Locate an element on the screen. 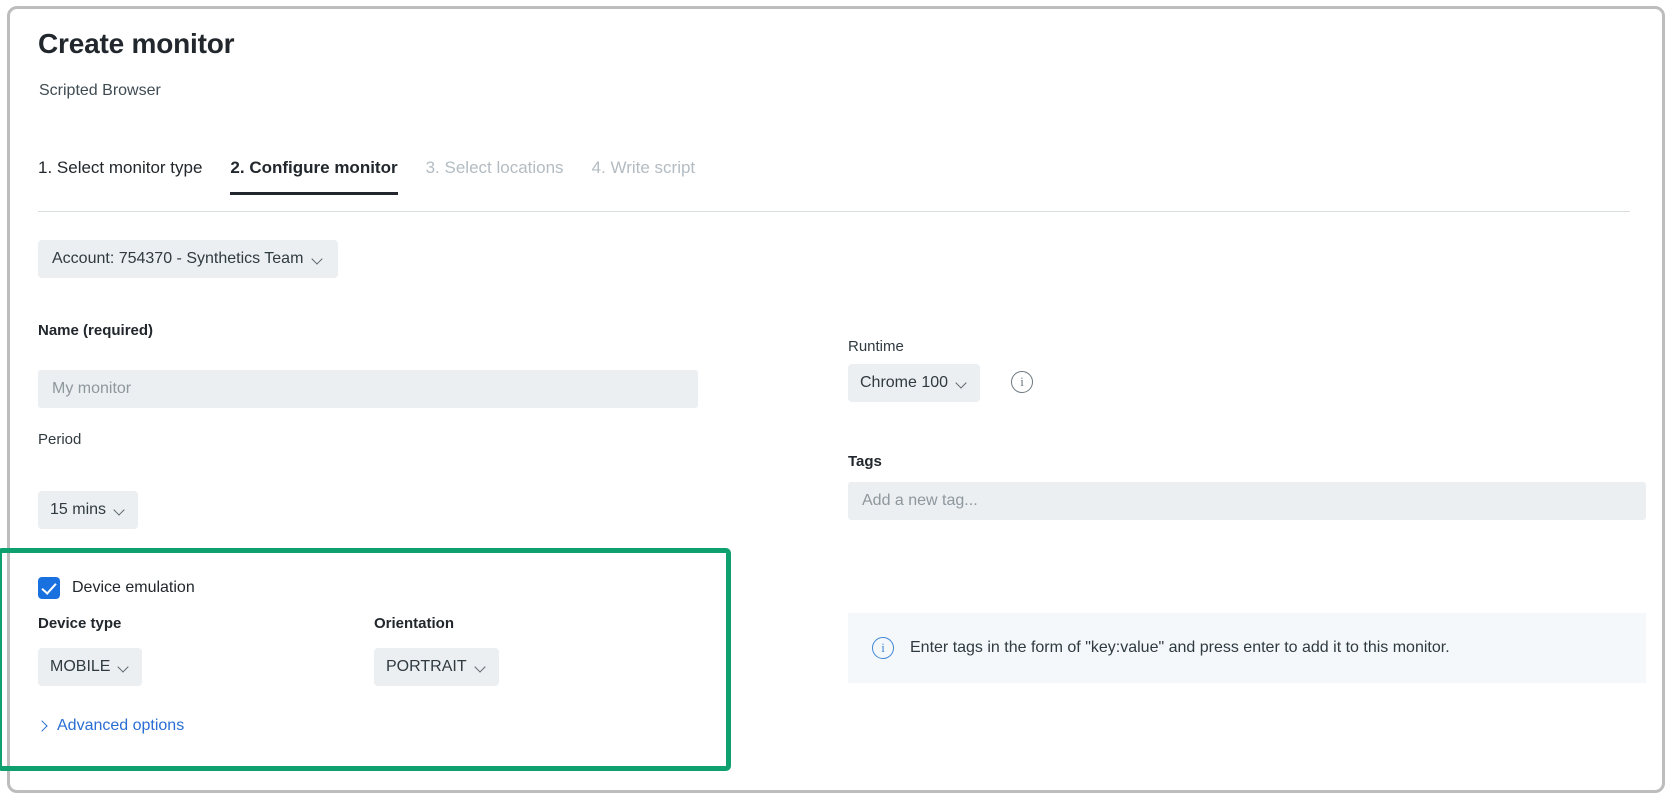 The height and width of the screenshot is (800, 1672). orientation-label: Orientation is located at coordinates (414, 623).